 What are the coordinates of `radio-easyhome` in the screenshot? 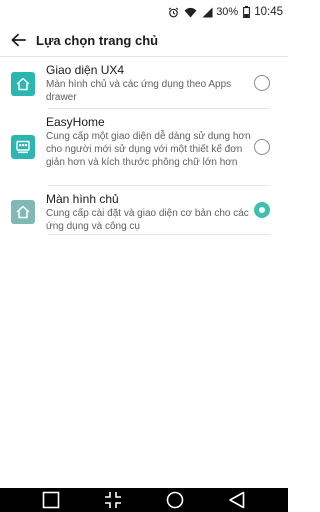 It's located at (262, 147).